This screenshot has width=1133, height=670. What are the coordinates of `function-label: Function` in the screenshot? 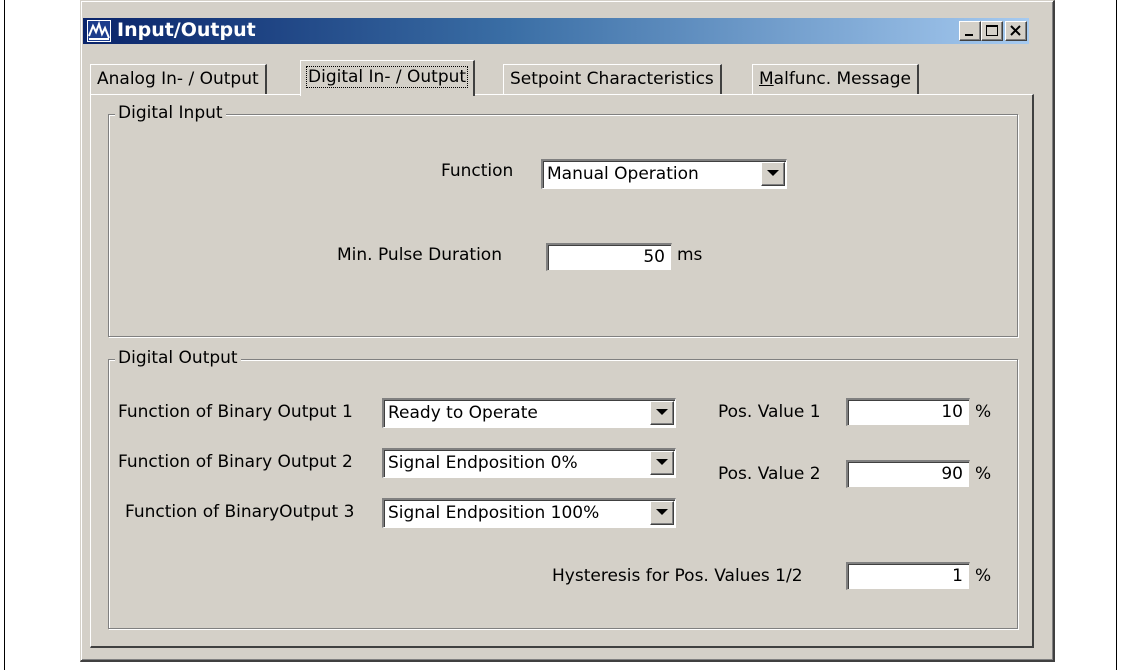 It's located at (477, 171).